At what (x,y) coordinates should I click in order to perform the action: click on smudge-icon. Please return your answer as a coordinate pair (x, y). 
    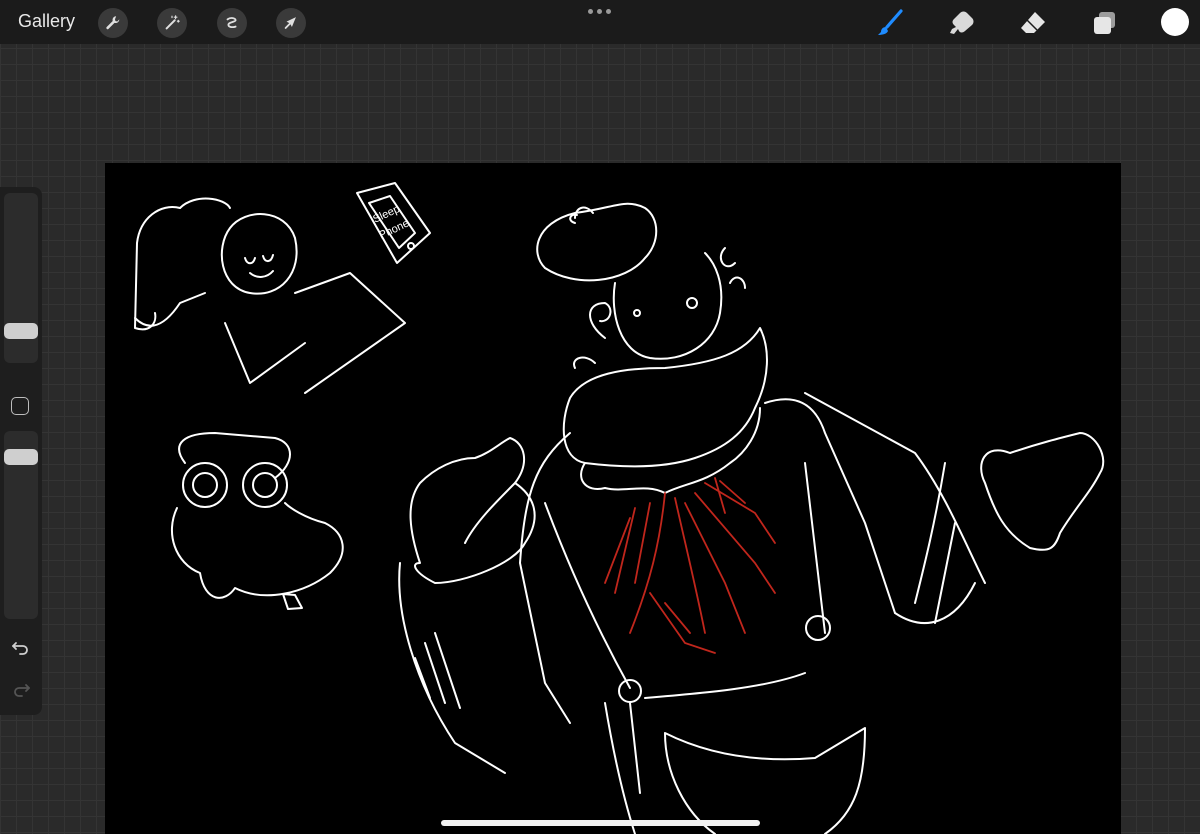
    Looking at the image, I should click on (962, 23).